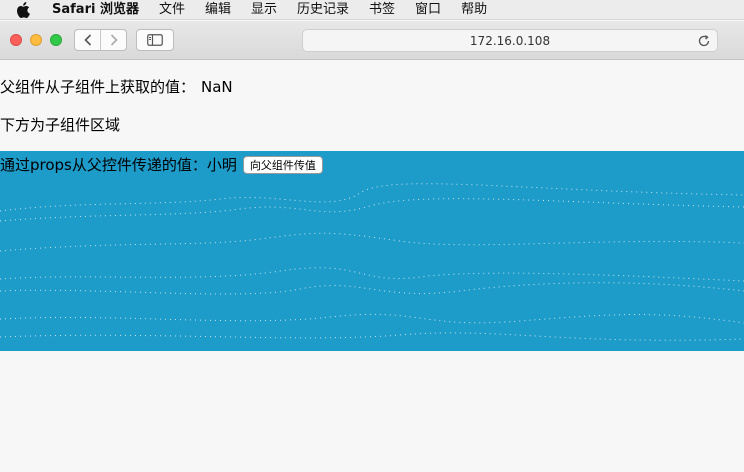  What do you see at coordinates (323, 10) in the screenshot?
I see `menu-history: 历史记录` at bounding box center [323, 10].